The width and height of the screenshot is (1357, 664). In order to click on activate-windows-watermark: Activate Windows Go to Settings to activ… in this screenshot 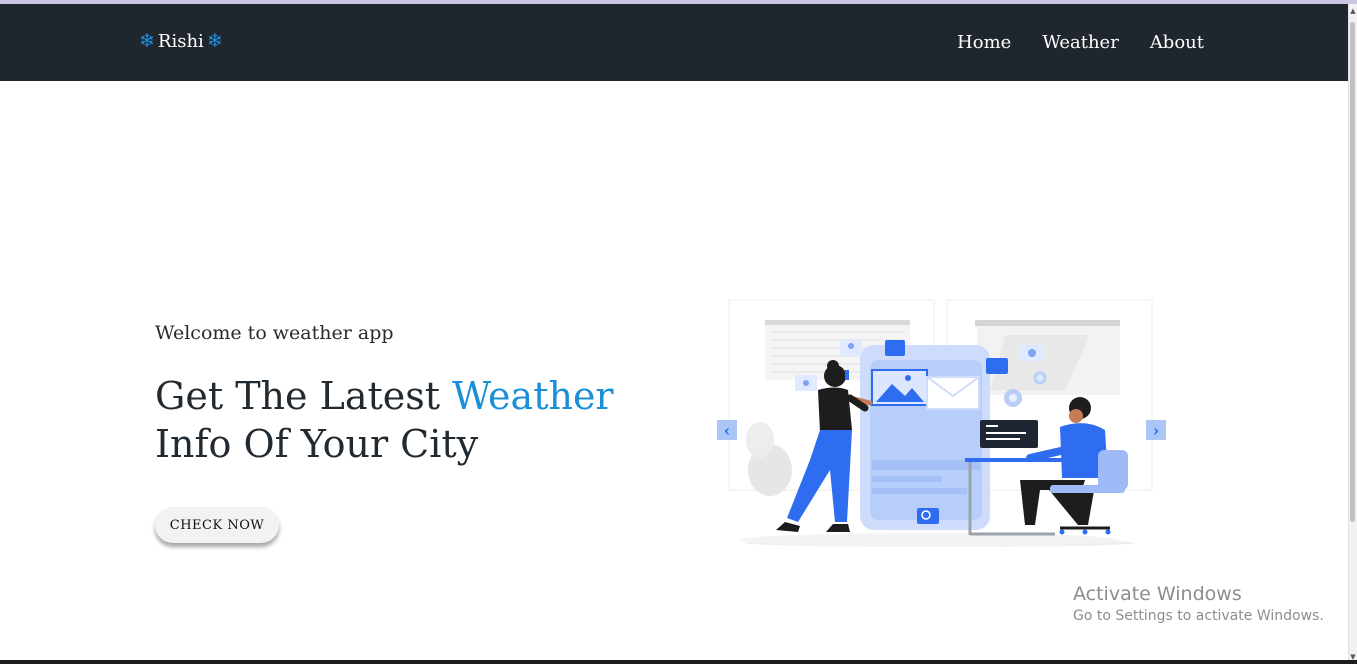, I will do `click(1198, 603)`.